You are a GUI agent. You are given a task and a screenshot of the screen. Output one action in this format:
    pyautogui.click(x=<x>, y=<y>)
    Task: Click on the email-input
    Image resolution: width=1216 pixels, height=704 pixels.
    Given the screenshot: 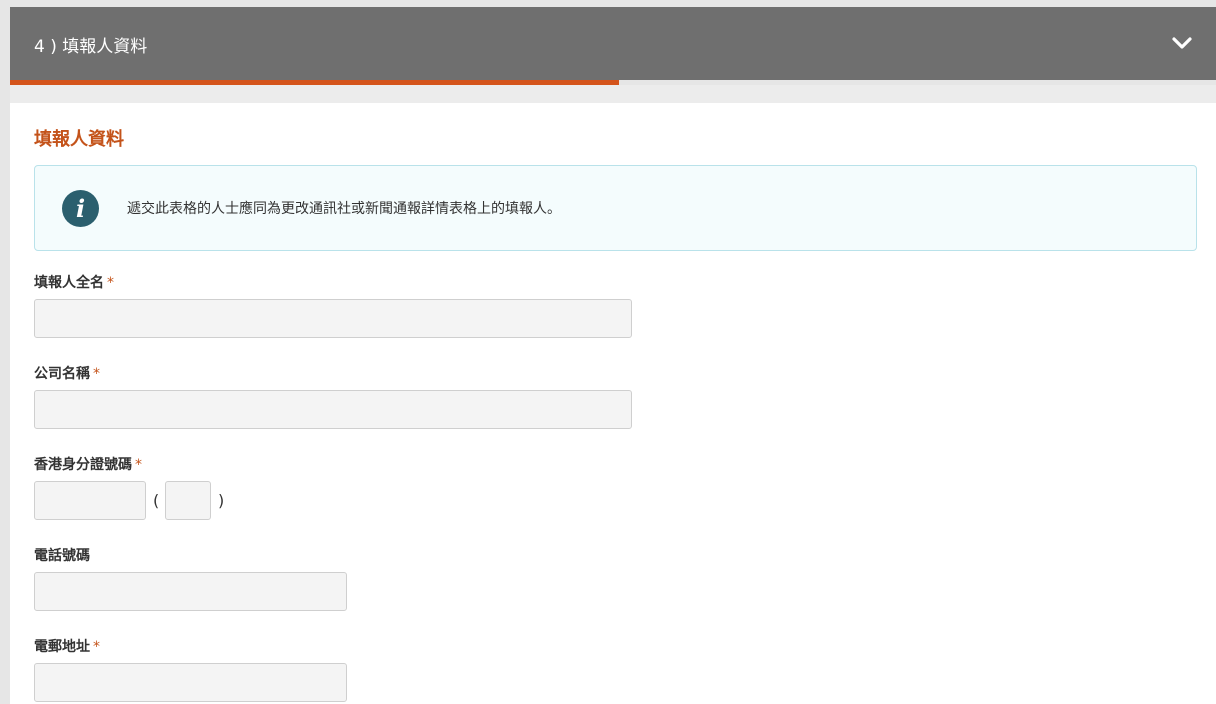 What is the action you would take?
    pyautogui.click(x=190, y=682)
    